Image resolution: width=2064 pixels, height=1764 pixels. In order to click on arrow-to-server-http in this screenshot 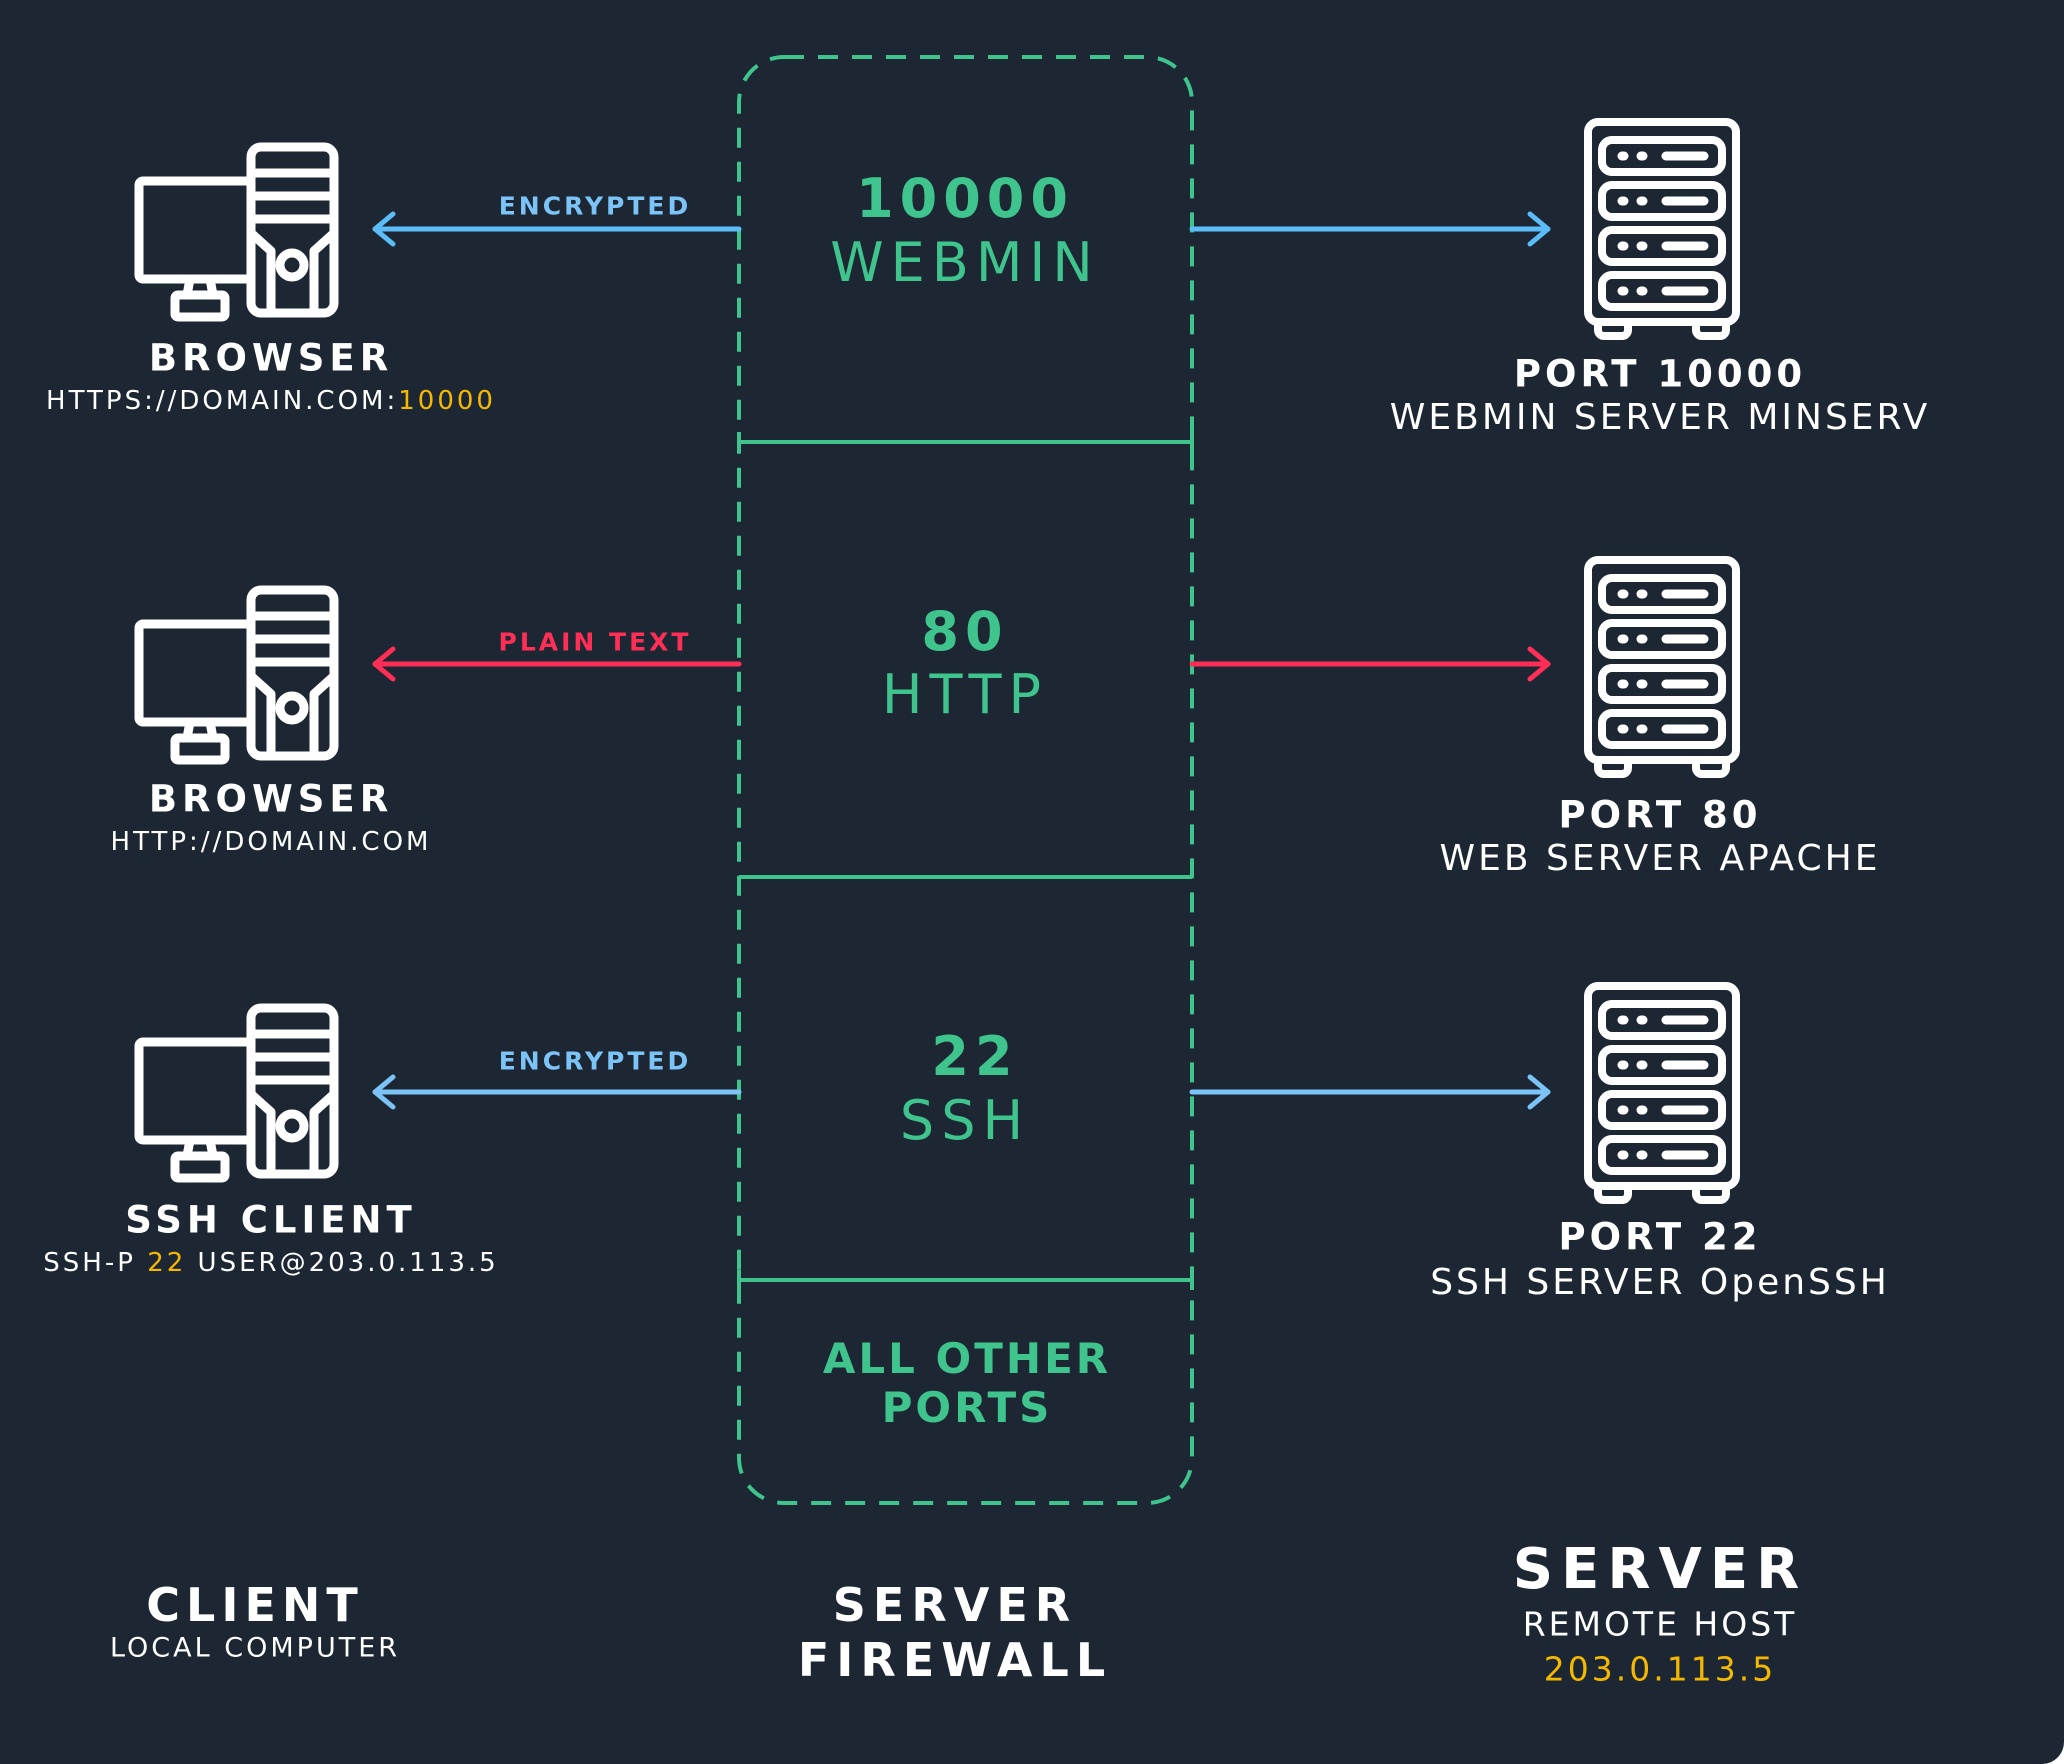, I will do `click(1370, 664)`.